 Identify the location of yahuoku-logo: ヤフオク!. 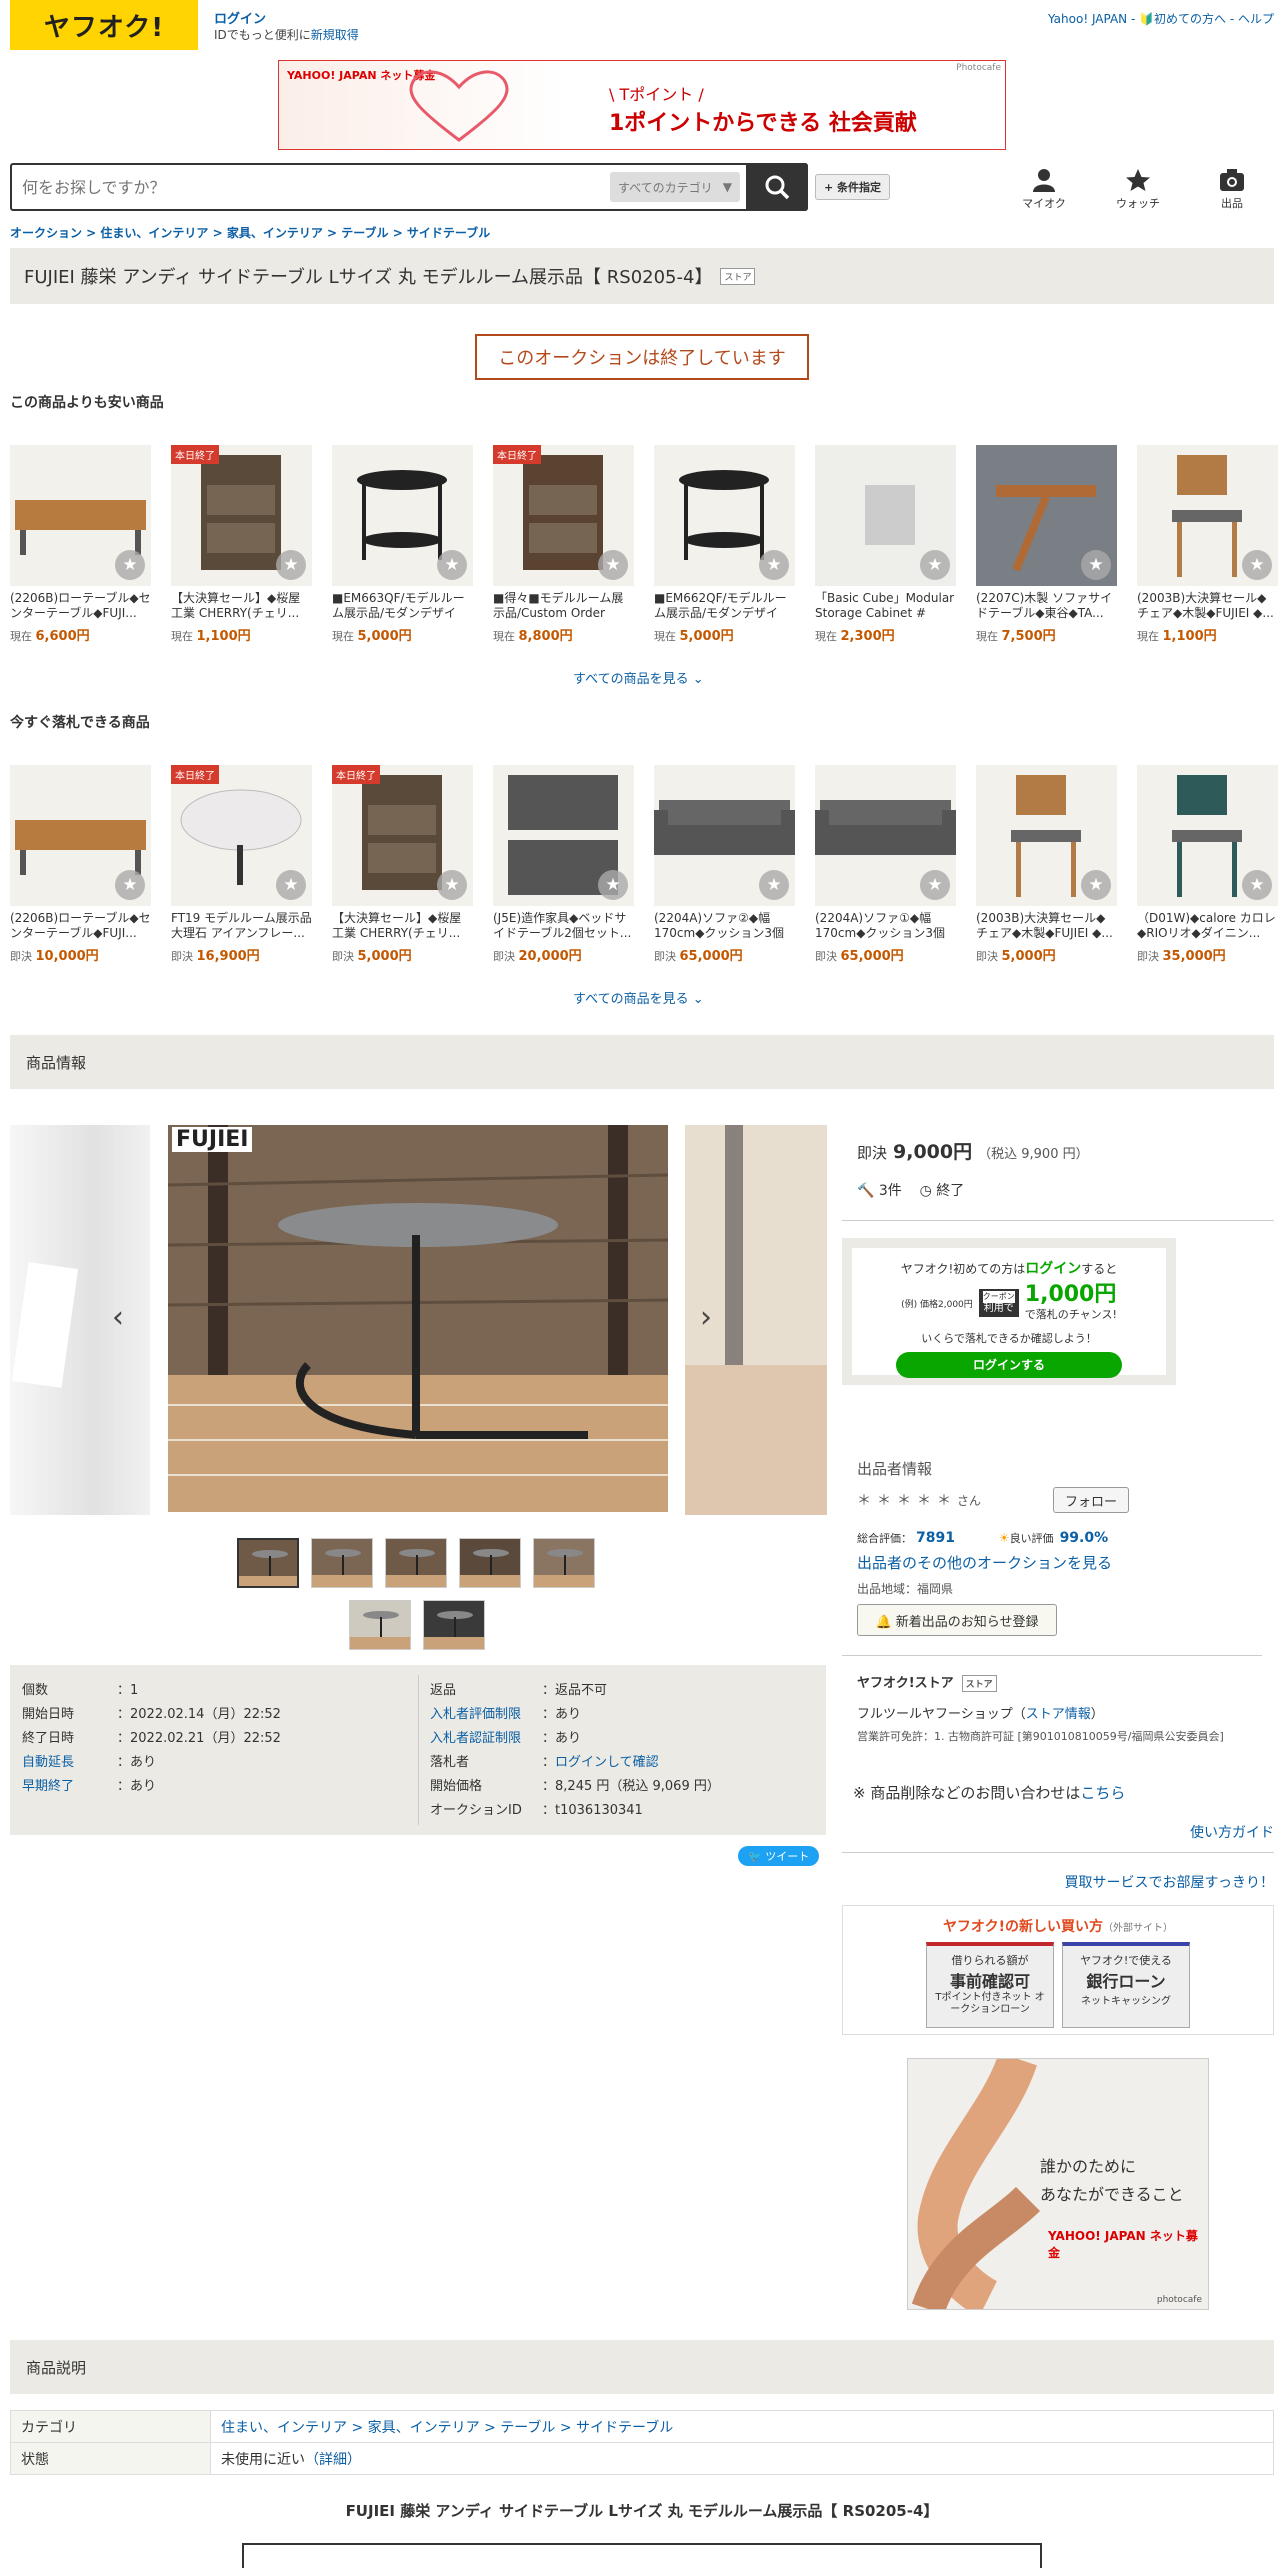
(104, 25).